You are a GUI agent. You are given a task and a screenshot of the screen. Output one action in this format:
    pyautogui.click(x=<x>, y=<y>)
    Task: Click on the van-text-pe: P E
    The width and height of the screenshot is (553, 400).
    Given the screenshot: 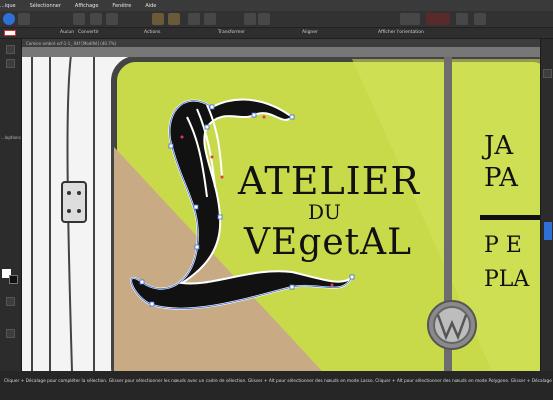 What is the action you would take?
    pyautogui.click(x=503, y=245)
    